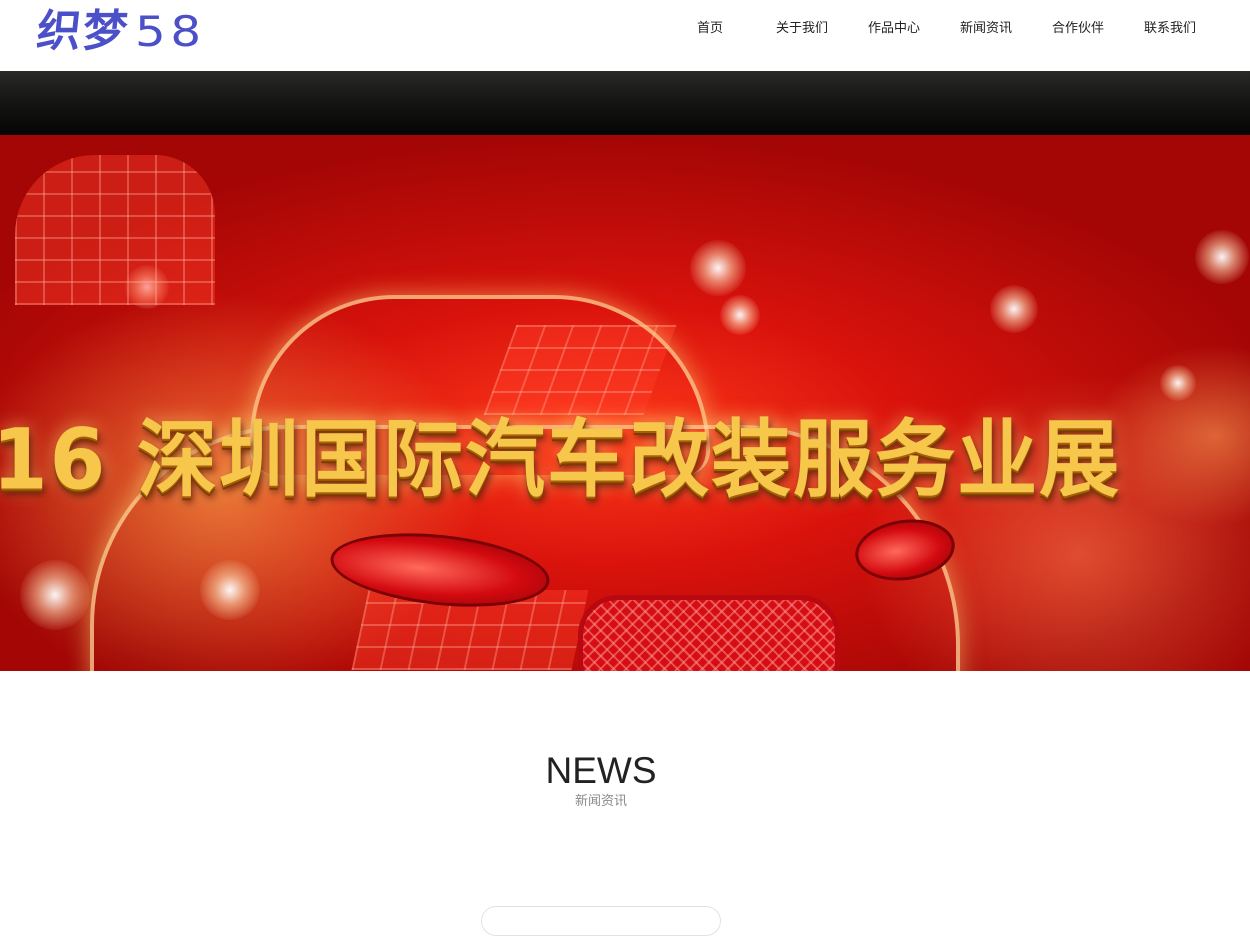 The width and height of the screenshot is (1250, 936). I want to click on banner-dark-strip, so click(625, 103).